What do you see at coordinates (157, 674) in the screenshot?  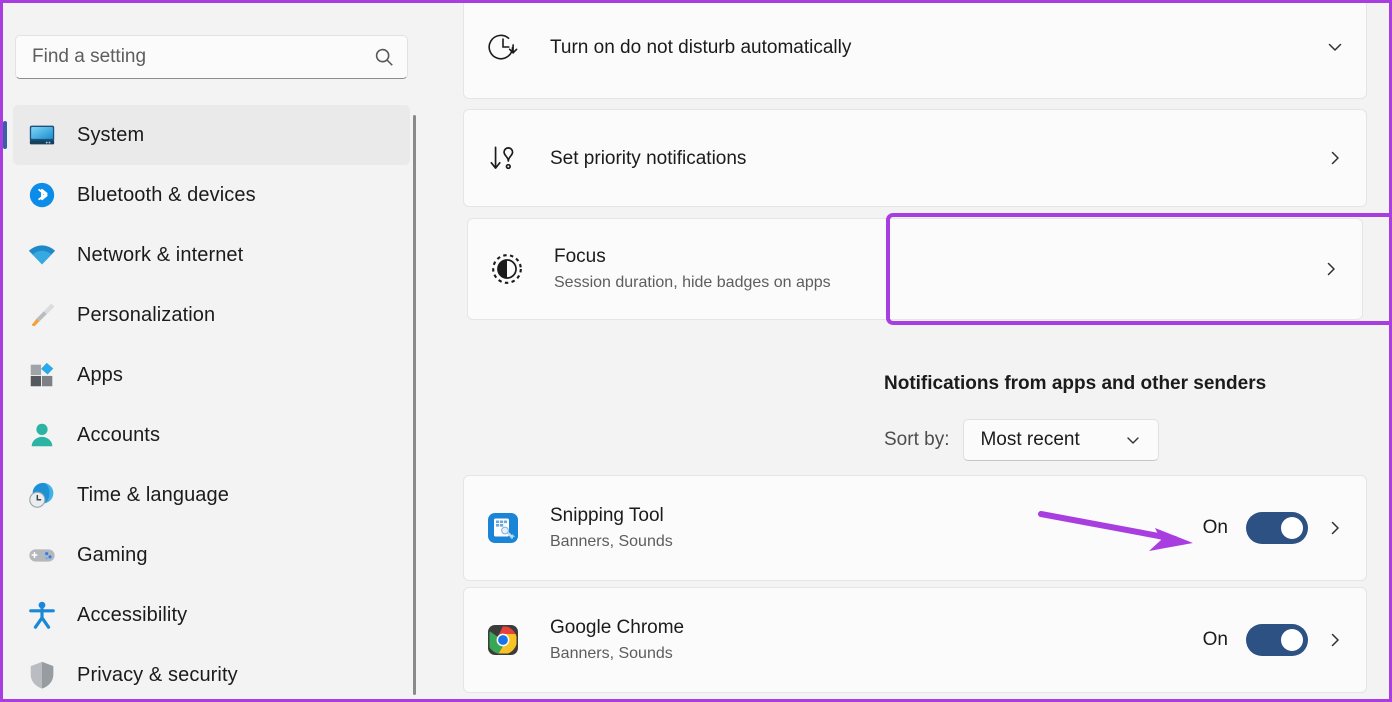 I see `sidebar-item-label: Privacy & security` at bounding box center [157, 674].